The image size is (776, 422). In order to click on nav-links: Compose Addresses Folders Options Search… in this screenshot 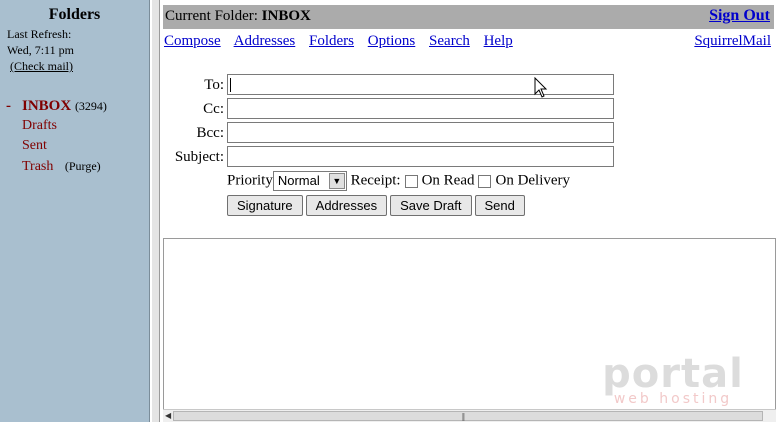, I will do `click(343, 41)`.